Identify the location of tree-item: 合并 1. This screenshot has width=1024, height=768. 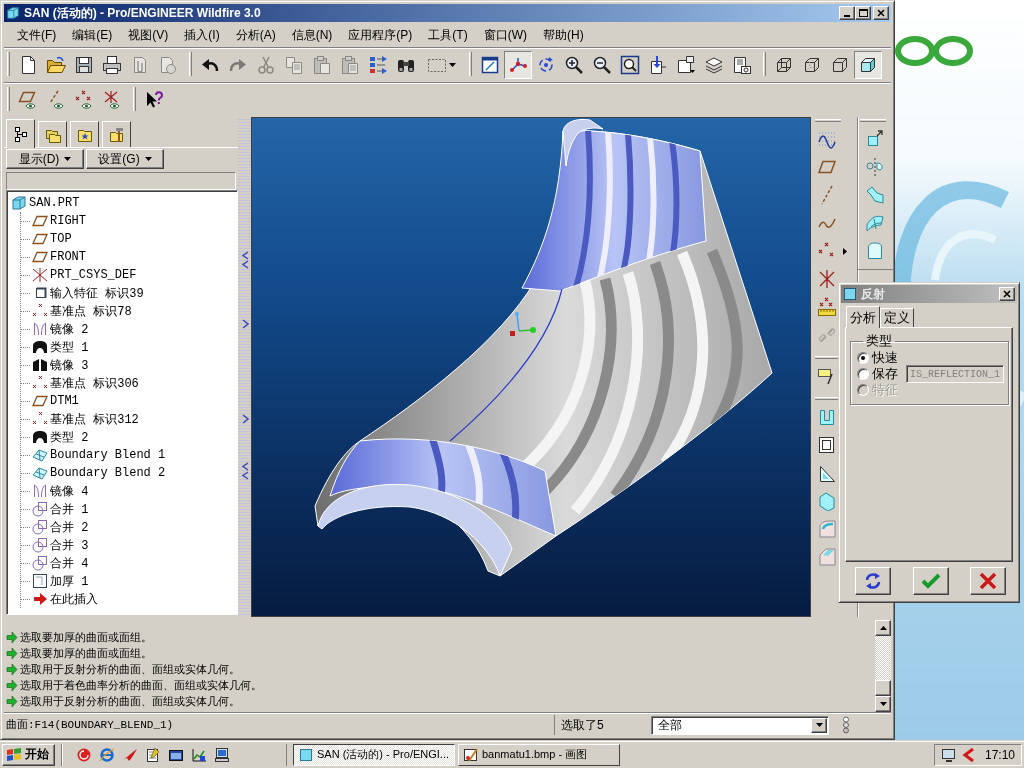
(69, 509).